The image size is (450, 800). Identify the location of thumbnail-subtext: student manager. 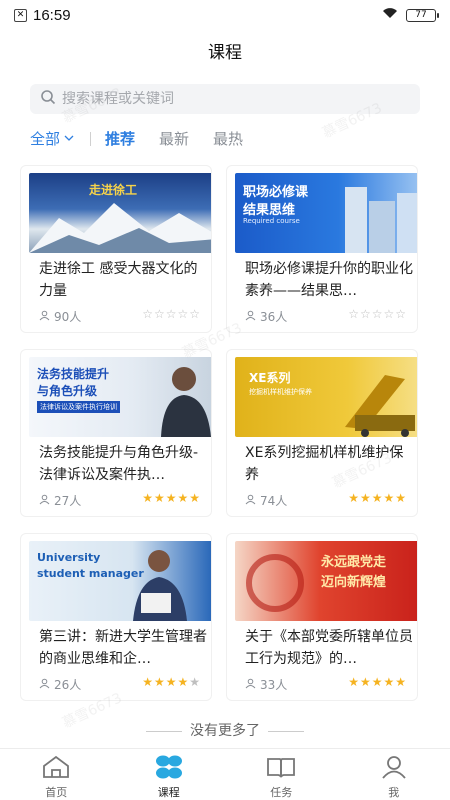
(90, 573).